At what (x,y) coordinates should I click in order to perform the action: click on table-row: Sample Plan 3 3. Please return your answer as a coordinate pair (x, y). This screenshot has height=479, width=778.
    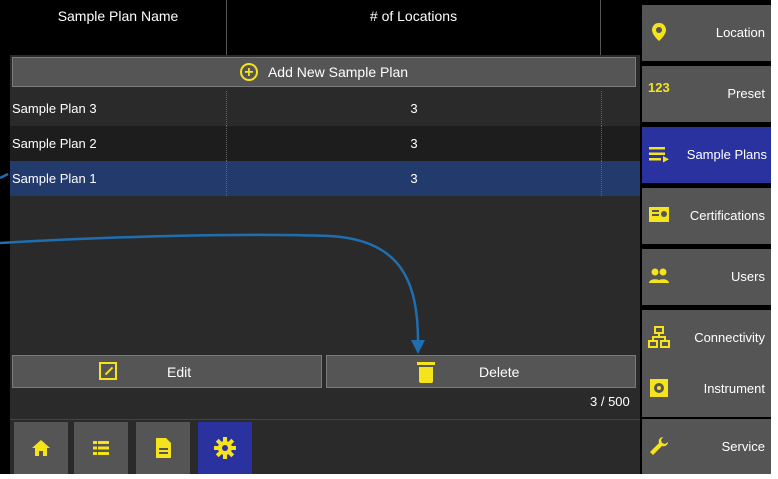
    Looking at the image, I should click on (325, 108).